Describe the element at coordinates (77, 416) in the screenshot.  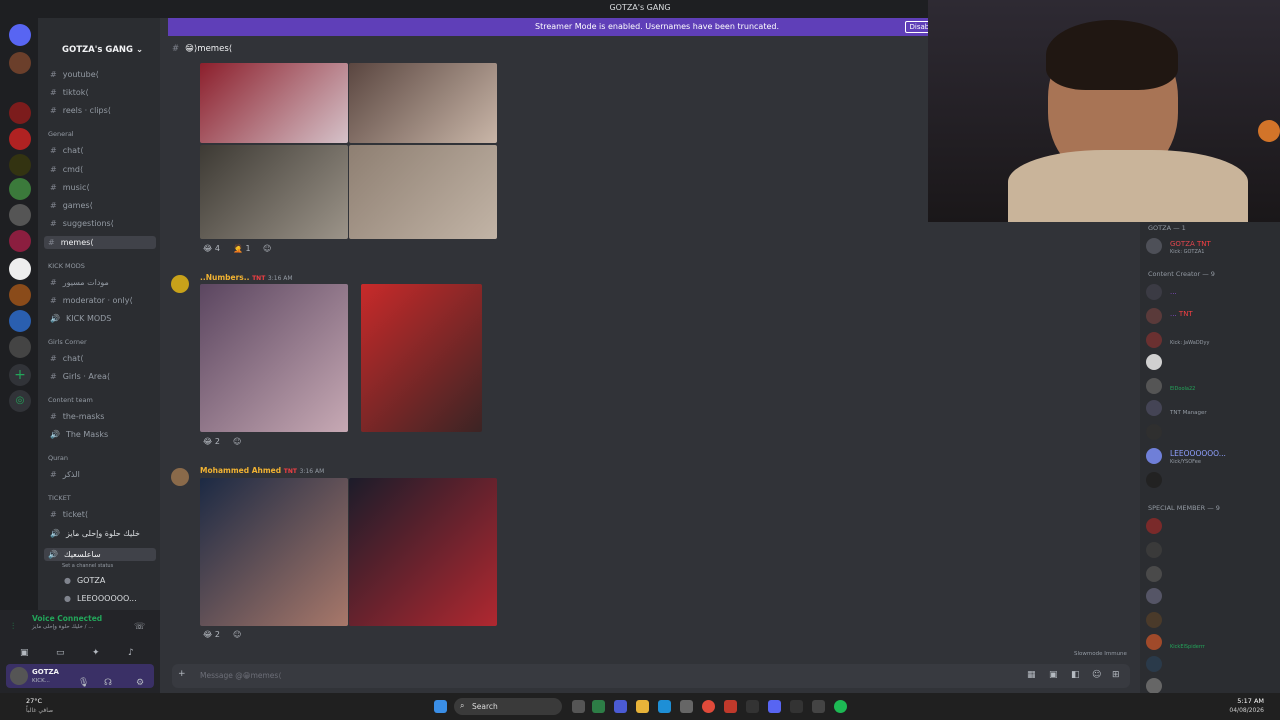
I see `channel-the-masks: # the-masks` at that location.